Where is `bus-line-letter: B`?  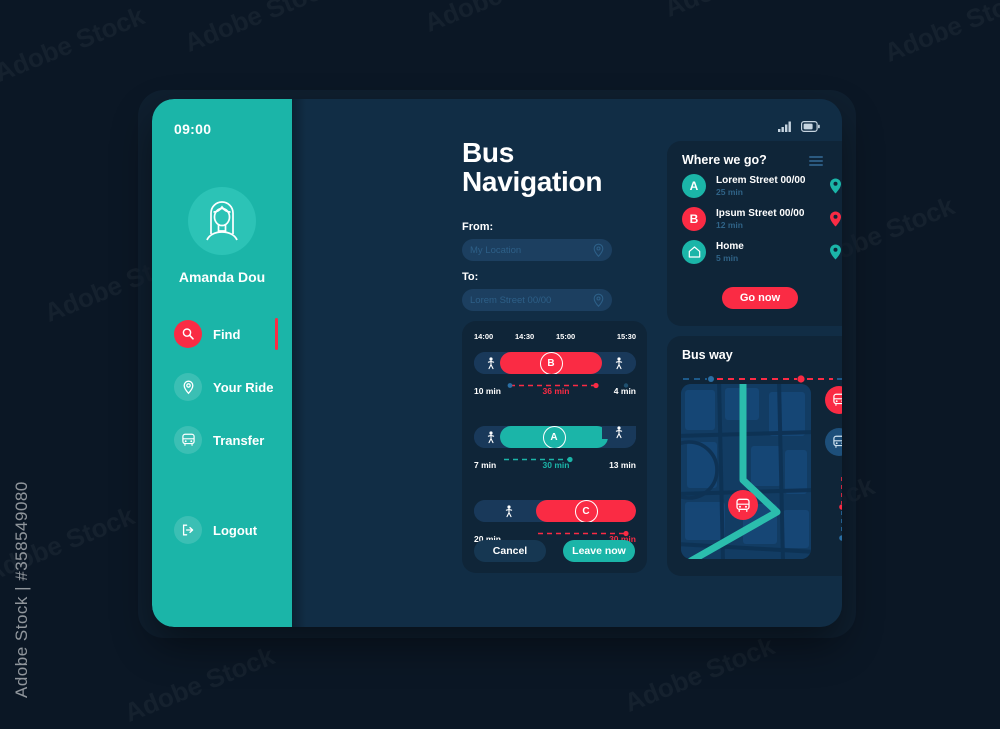
bus-line-letter: B is located at coordinates (551, 363).